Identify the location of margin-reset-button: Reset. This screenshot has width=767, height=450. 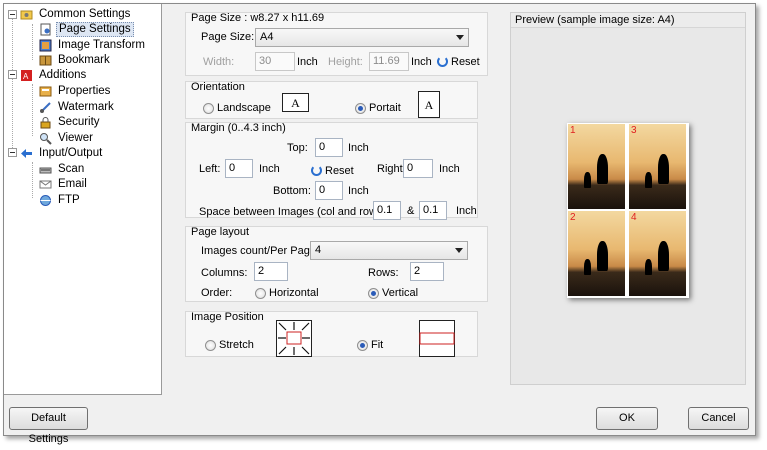
(339, 171).